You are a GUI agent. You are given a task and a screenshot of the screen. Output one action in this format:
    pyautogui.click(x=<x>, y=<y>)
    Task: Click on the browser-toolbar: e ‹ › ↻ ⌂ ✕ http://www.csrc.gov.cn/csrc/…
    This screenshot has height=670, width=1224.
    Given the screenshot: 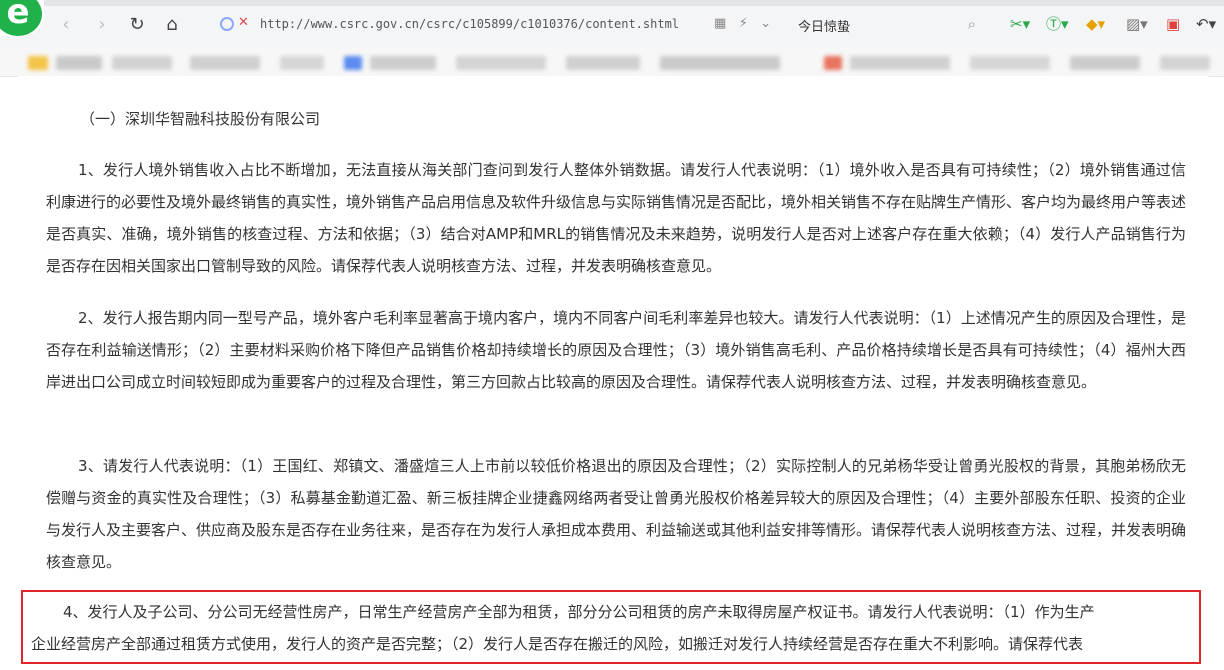 What is the action you would take?
    pyautogui.click(x=612, y=24)
    